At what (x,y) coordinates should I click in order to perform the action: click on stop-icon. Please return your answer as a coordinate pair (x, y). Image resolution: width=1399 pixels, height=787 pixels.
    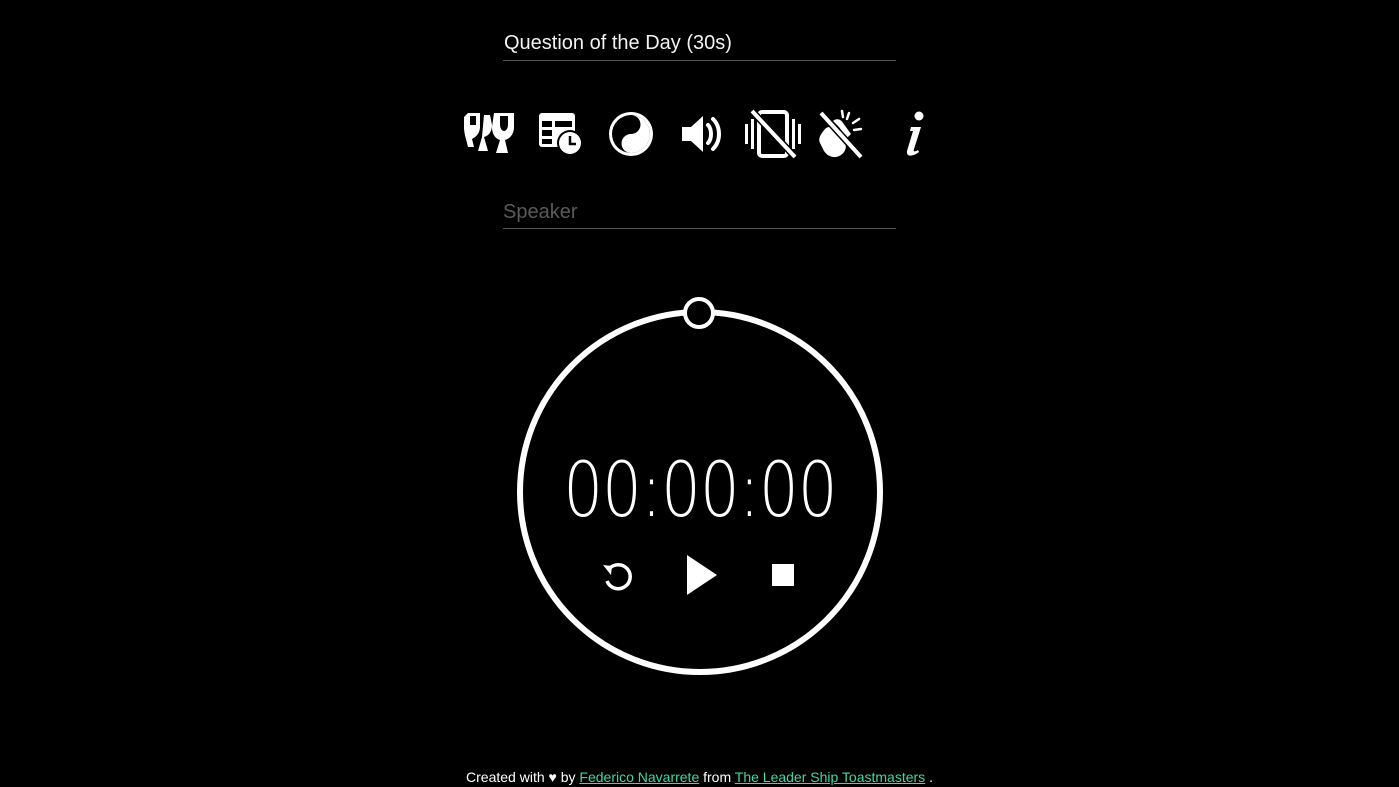
    Looking at the image, I should click on (783, 575).